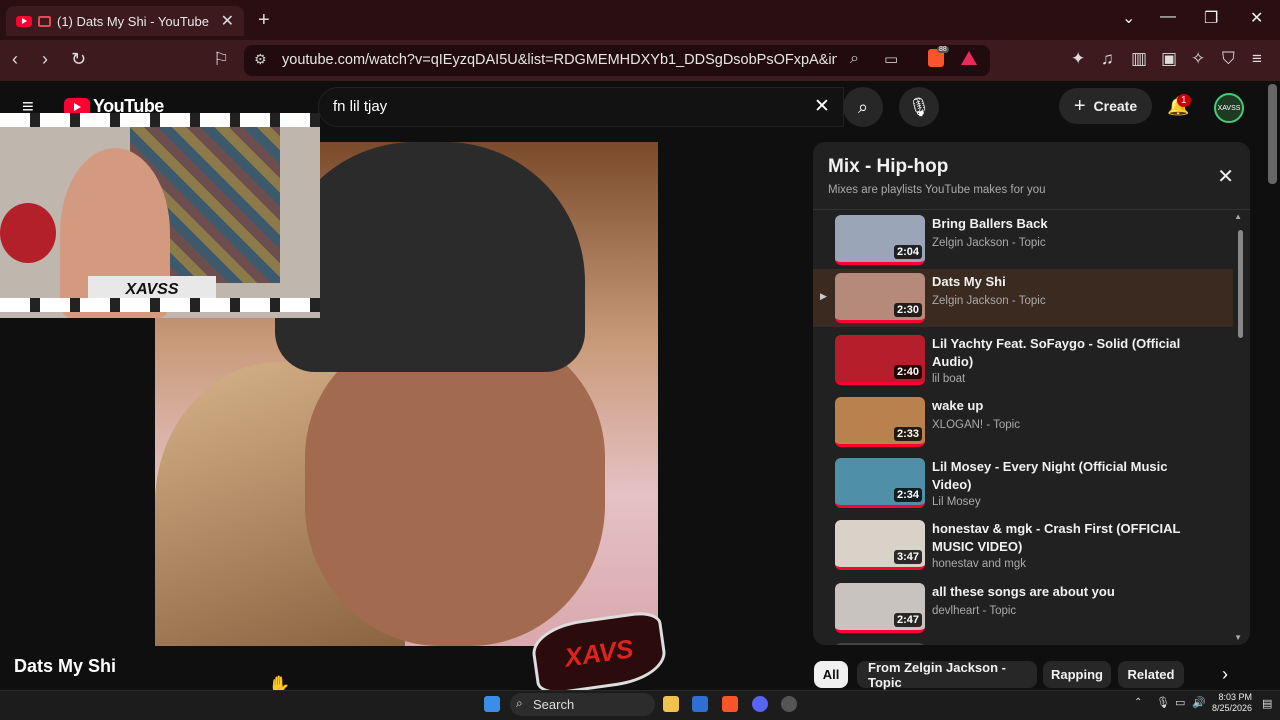 The width and height of the screenshot is (1280, 720). I want to click on playlist-title: Mix - Hip-hop, so click(1031, 167).